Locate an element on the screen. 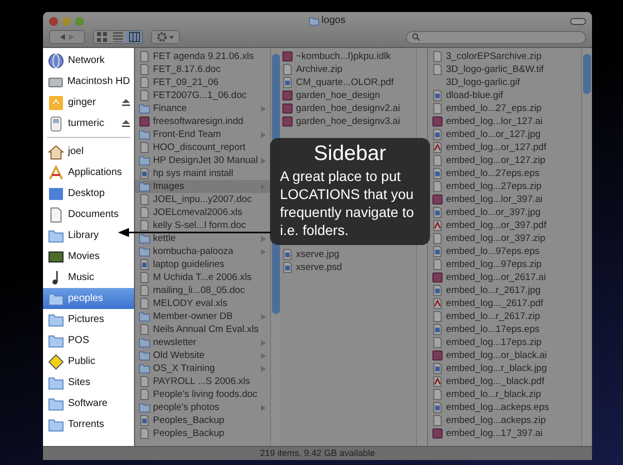  file-row: People's living foods.doc is located at coordinates (202, 394).